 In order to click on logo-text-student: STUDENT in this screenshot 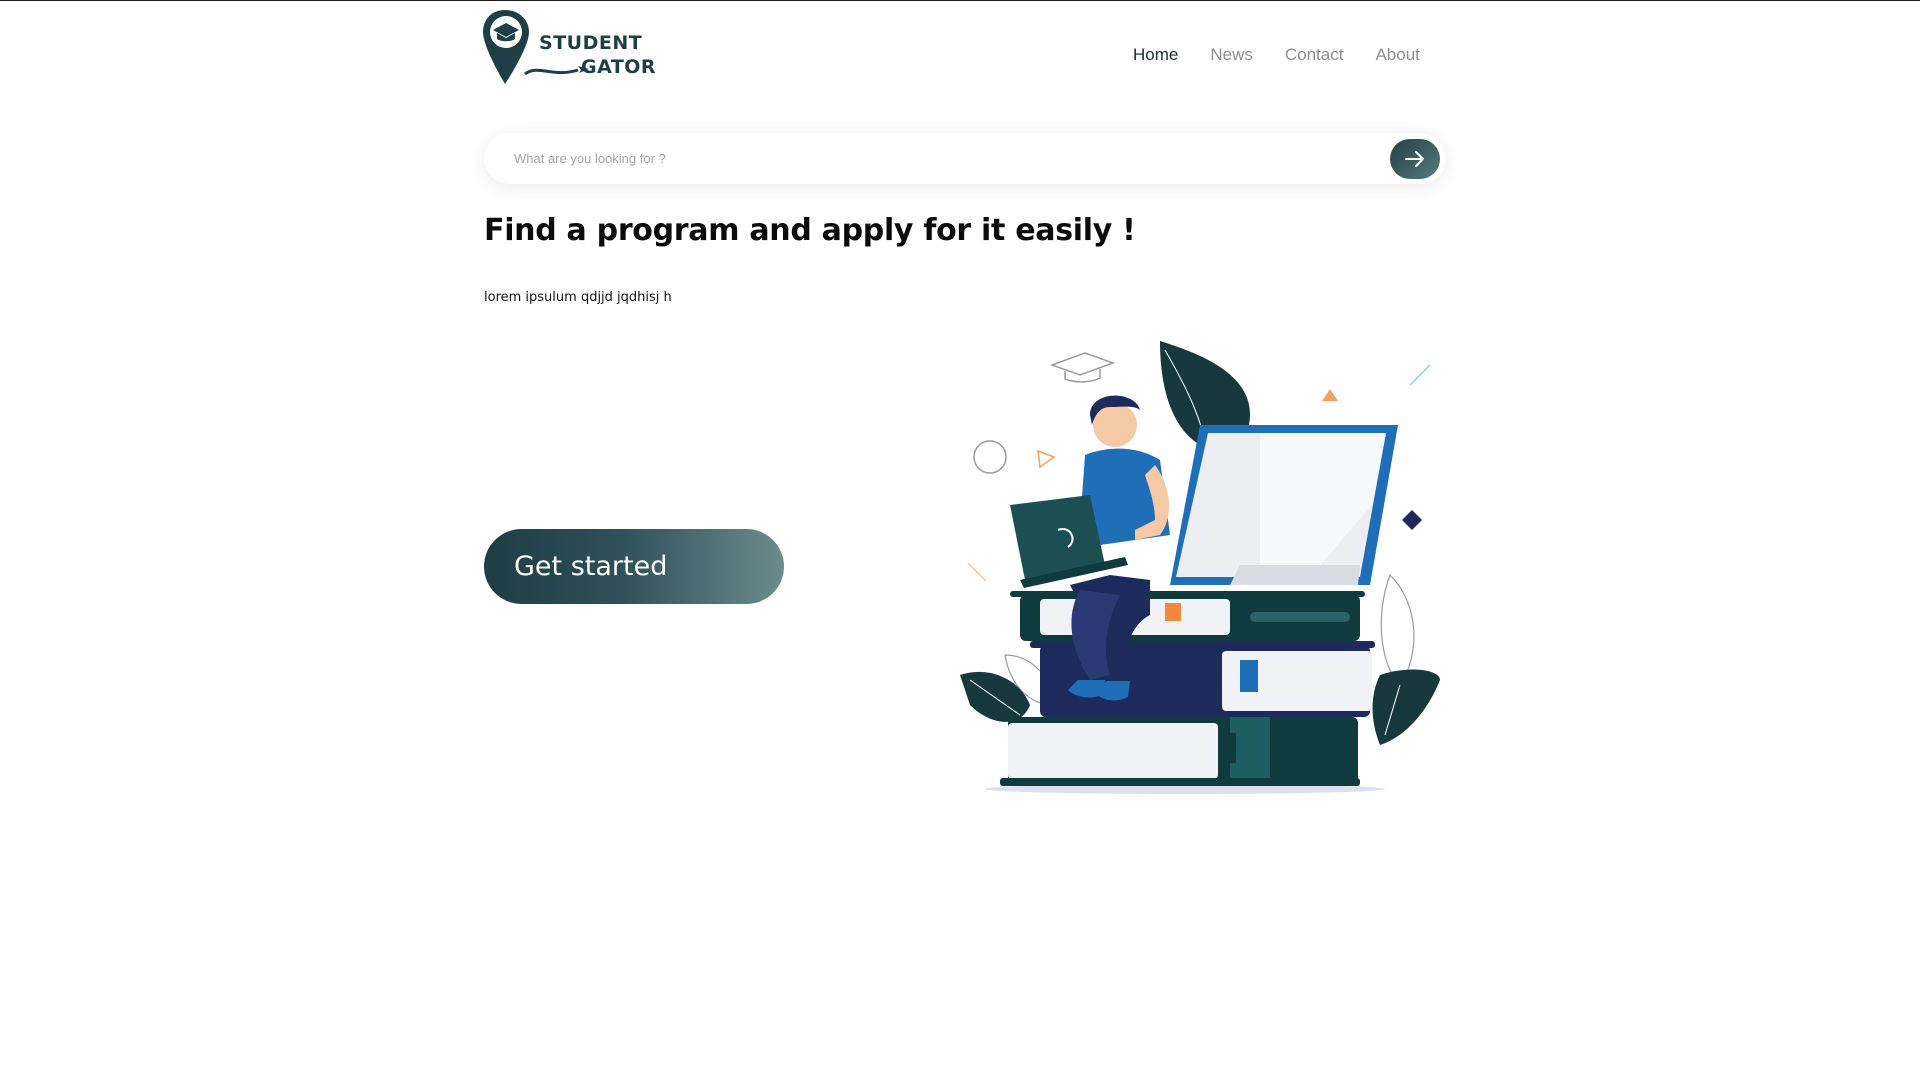, I will do `click(591, 43)`.